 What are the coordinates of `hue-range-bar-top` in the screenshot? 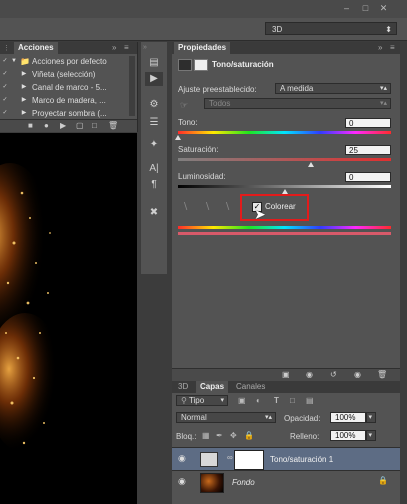 It's located at (284, 227).